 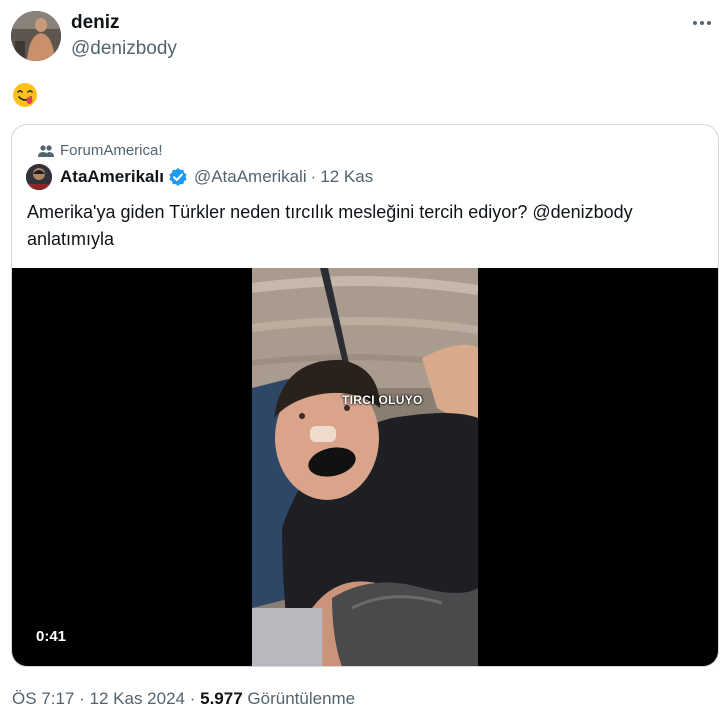 I want to click on author-handle: @denizbody, so click(x=124, y=49).